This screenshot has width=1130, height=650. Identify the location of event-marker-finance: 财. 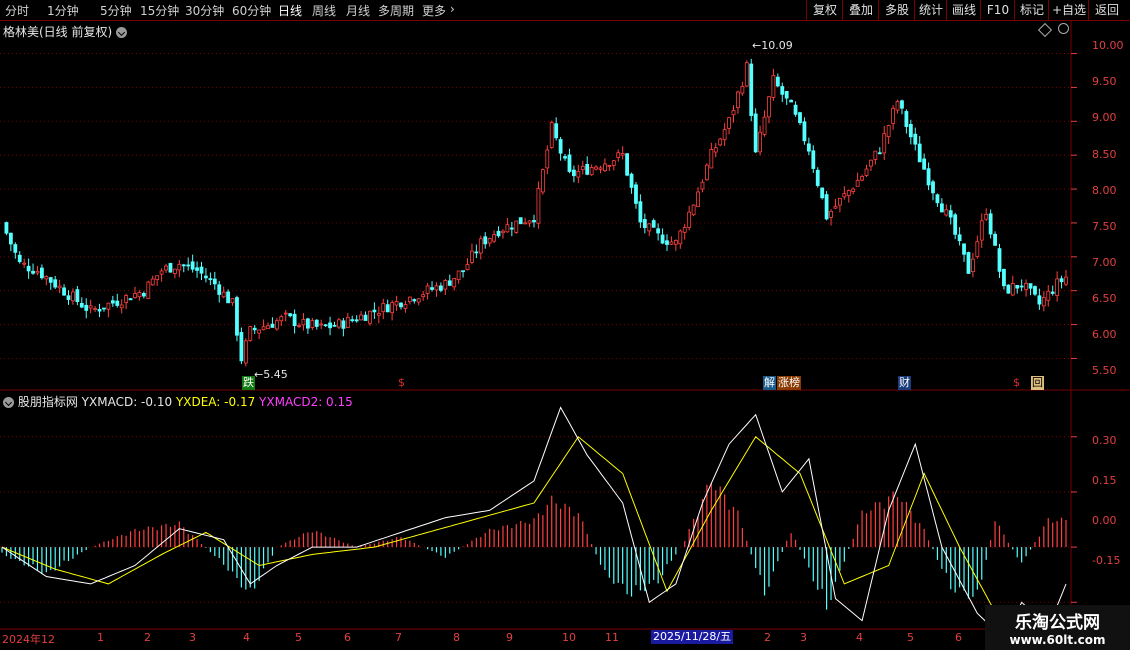
(904, 383).